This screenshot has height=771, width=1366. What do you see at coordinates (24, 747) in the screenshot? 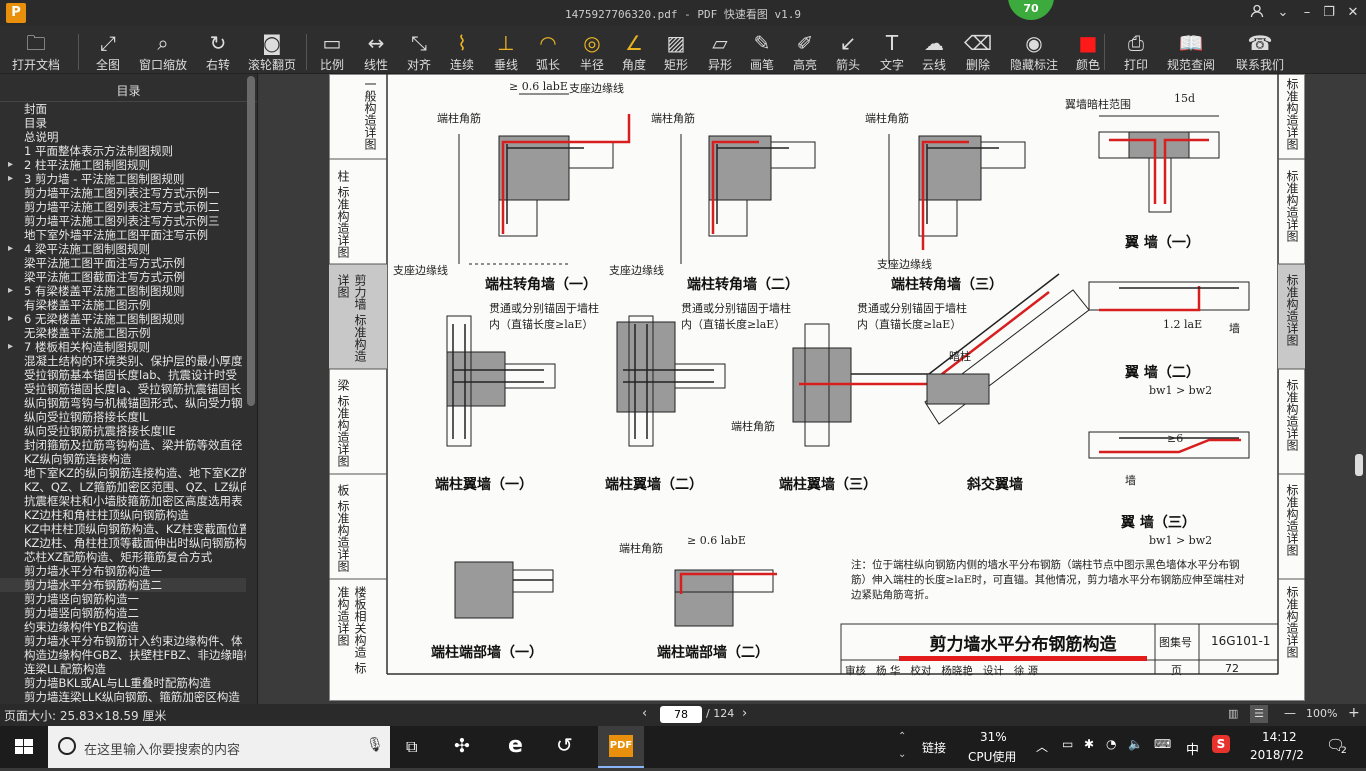
I see `windows-start-icon` at bounding box center [24, 747].